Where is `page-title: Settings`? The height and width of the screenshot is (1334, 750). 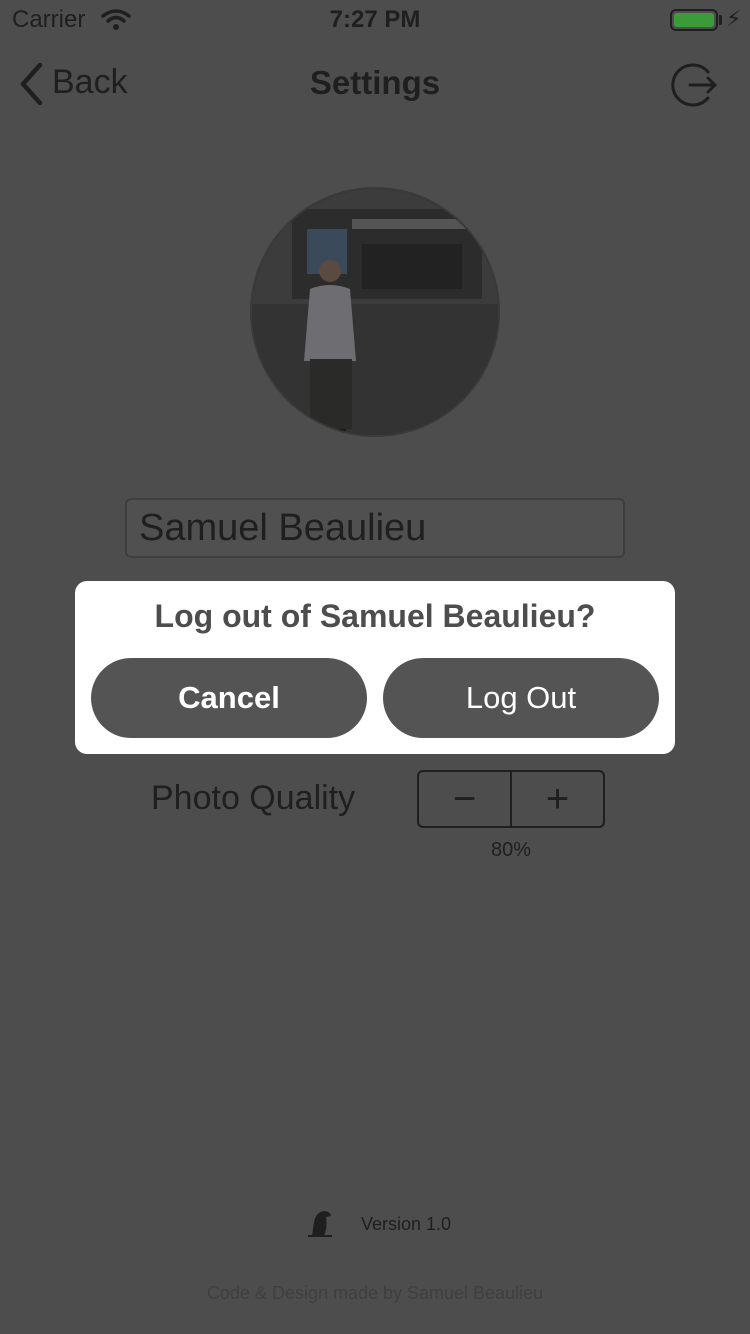
page-title: Settings is located at coordinates (375, 82).